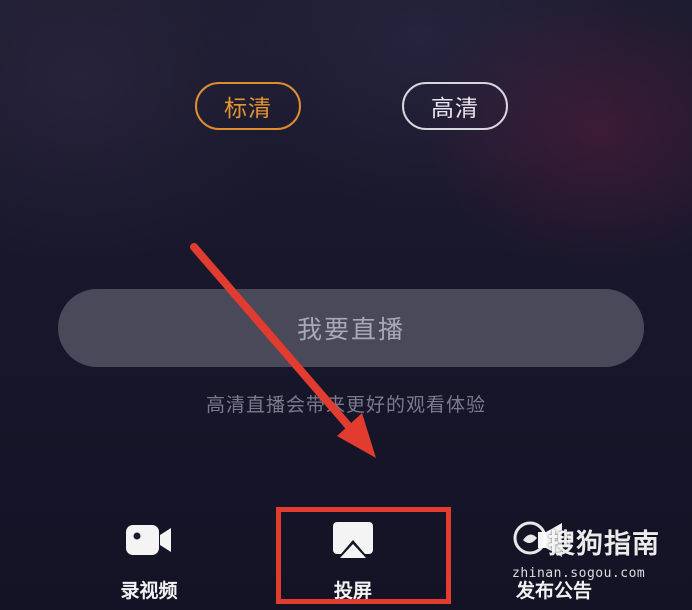 This screenshot has height=610, width=692. I want to click on go-live-button: 我要直播, so click(351, 328).